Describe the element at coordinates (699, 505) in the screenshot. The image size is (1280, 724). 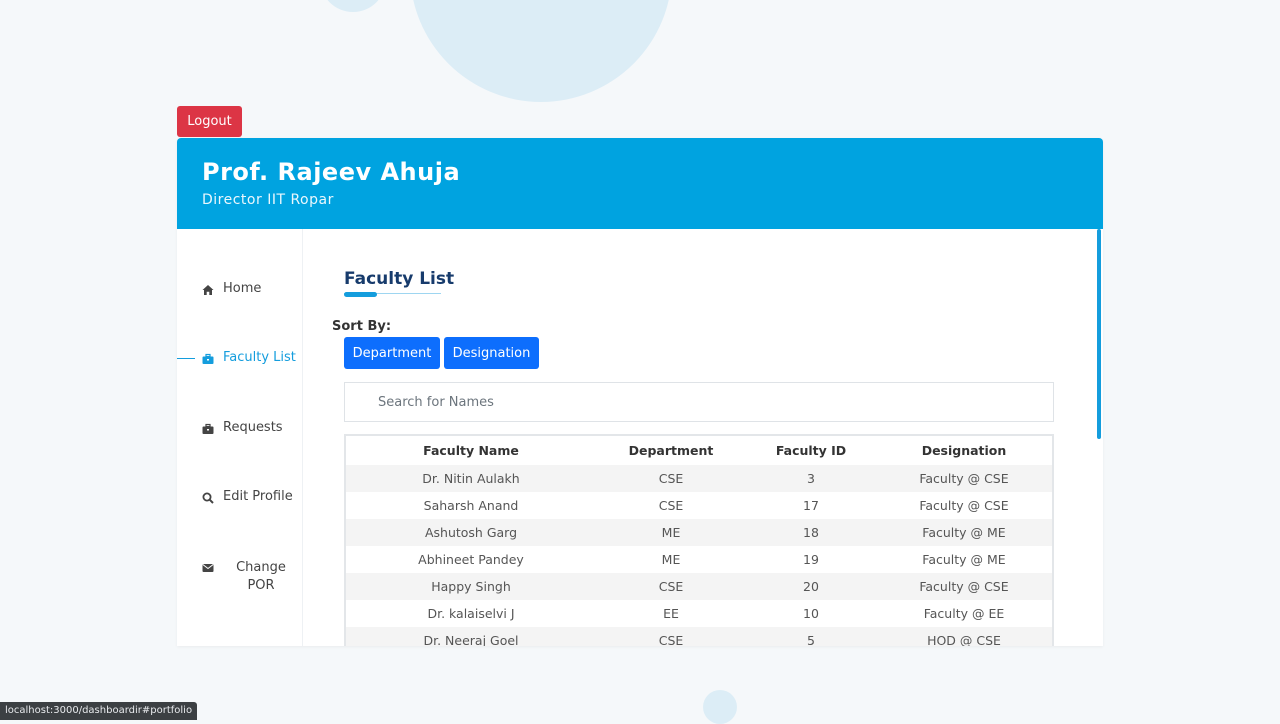
I see `table-row: Saharsh Anand CSE 17 Faculty @ CSE` at that location.